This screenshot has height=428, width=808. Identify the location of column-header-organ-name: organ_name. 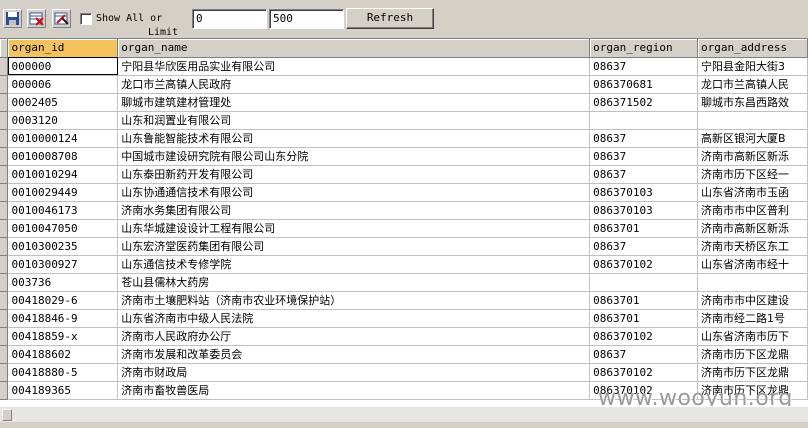
(354, 48).